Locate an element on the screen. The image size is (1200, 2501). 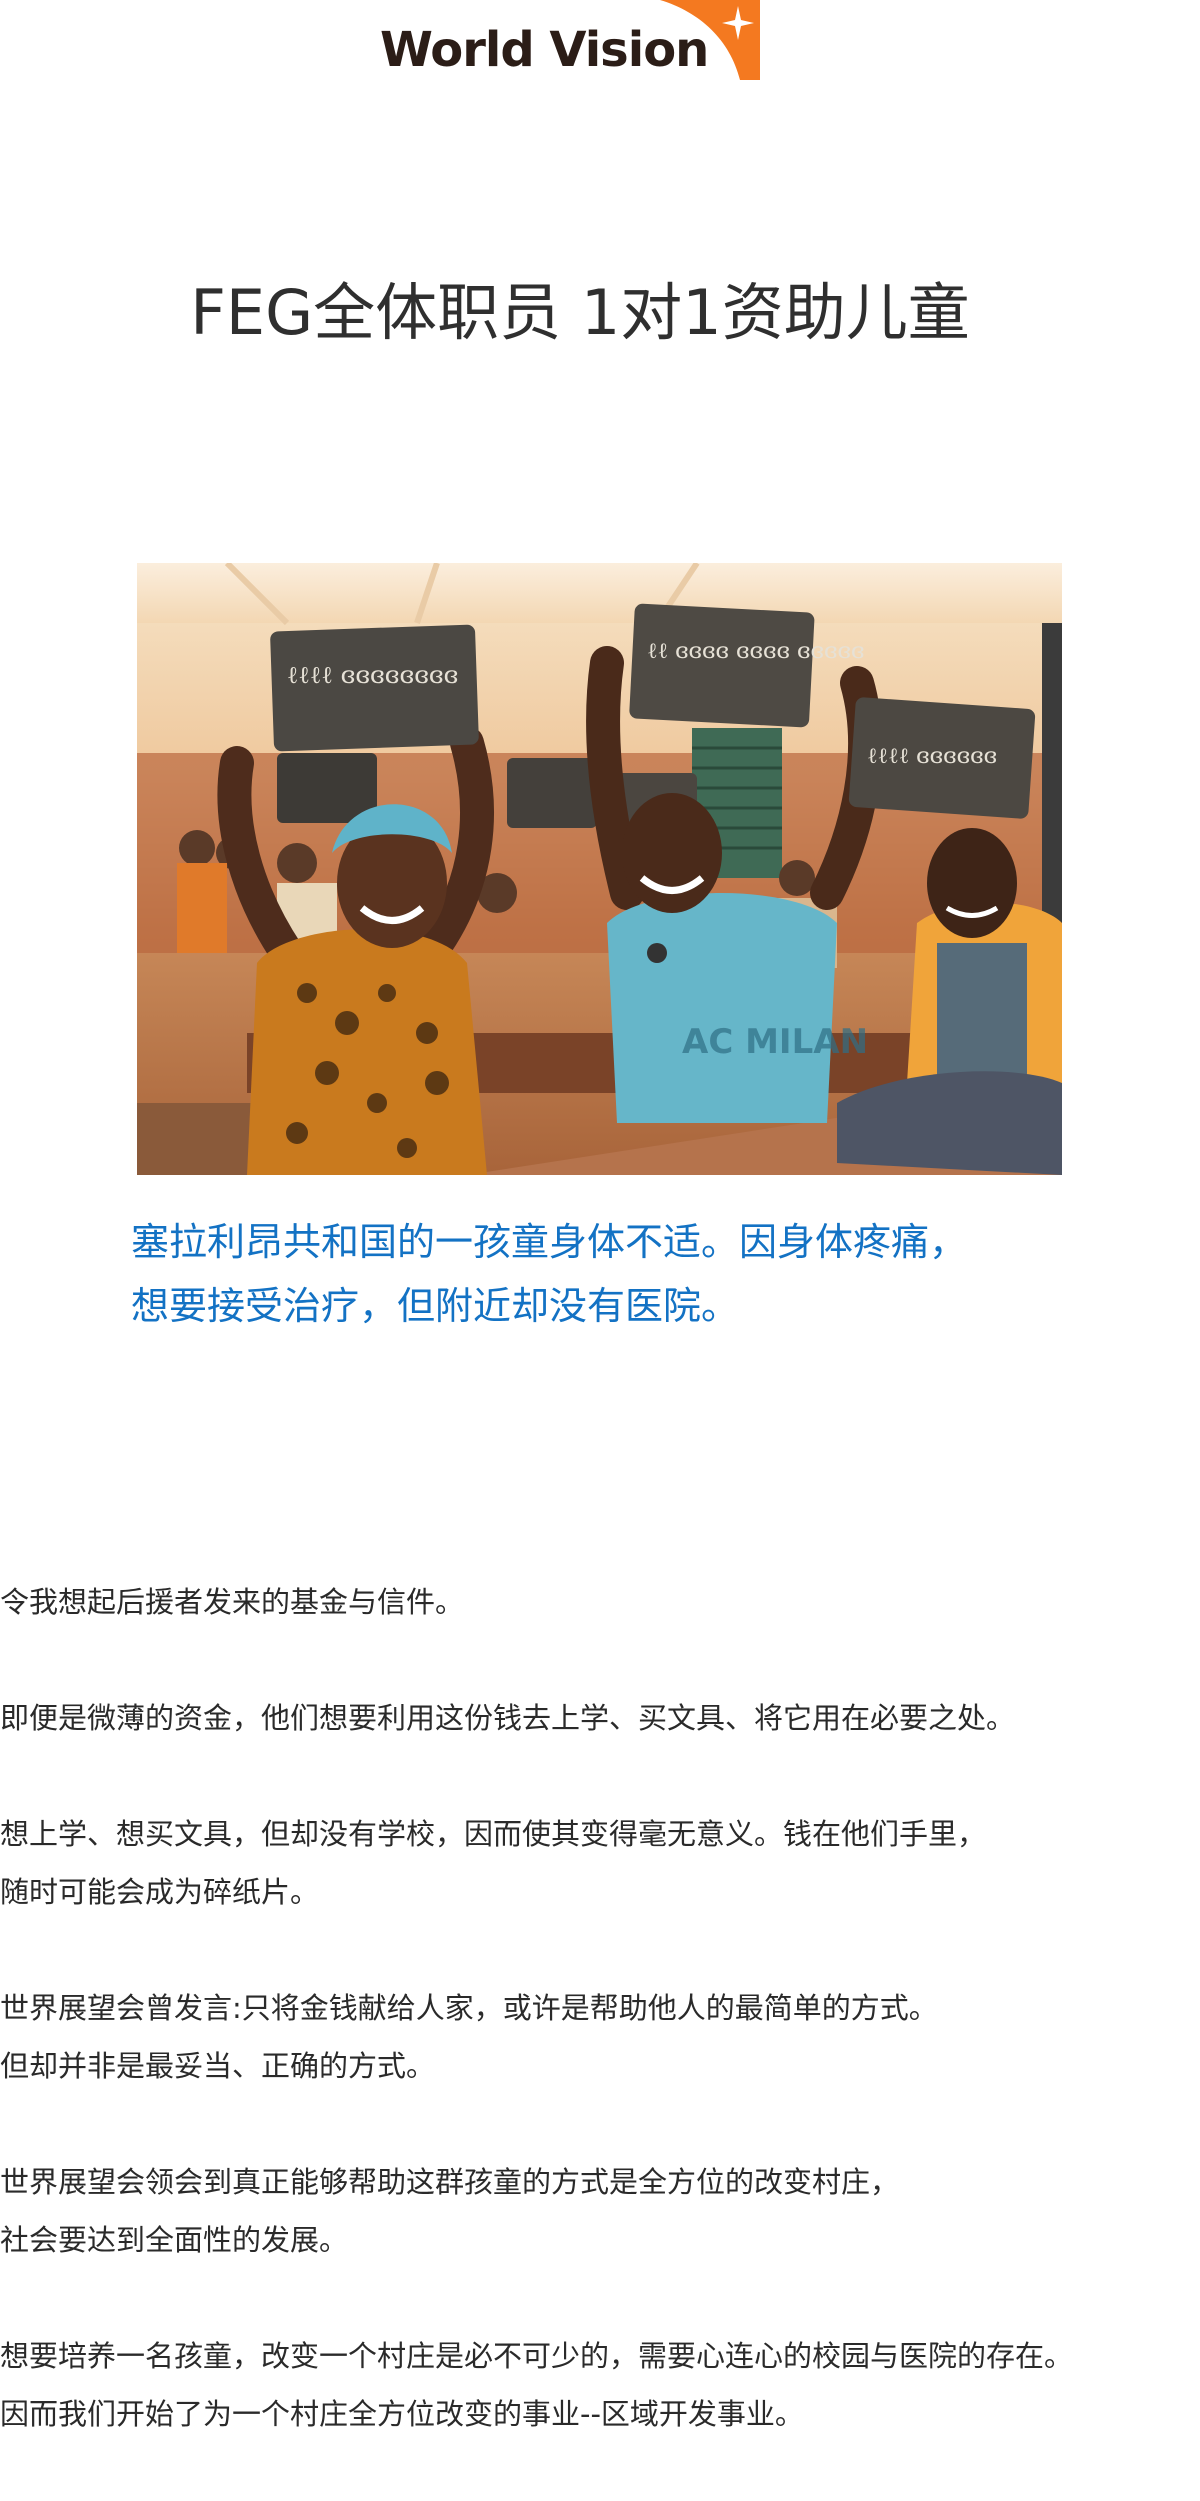
paragraph-line: 即便是微薄的资金，他们想要利用这份钱去上学、买文具、将它用在必要之处。 is located at coordinates (508, 1718).